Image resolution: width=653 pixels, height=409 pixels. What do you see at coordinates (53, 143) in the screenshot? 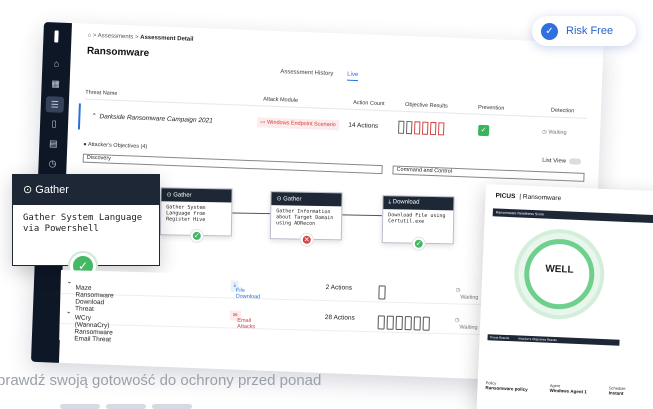
I see `report-icon: ▤` at bounding box center [53, 143].